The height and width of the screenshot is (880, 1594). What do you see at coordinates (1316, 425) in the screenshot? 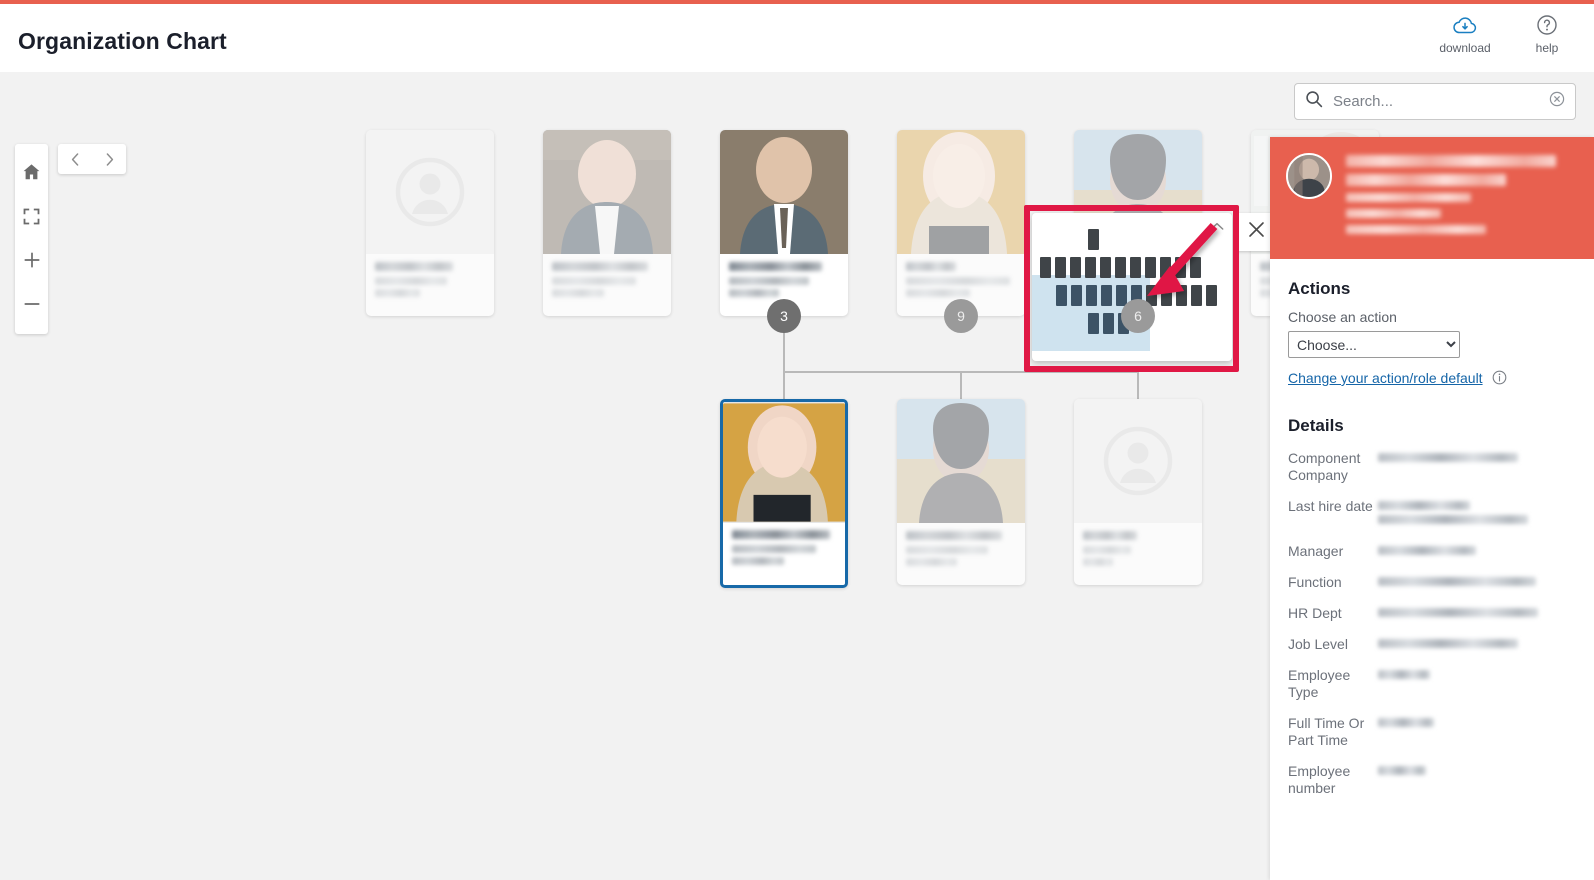
I see `details-heading: Details` at bounding box center [1316, 425].